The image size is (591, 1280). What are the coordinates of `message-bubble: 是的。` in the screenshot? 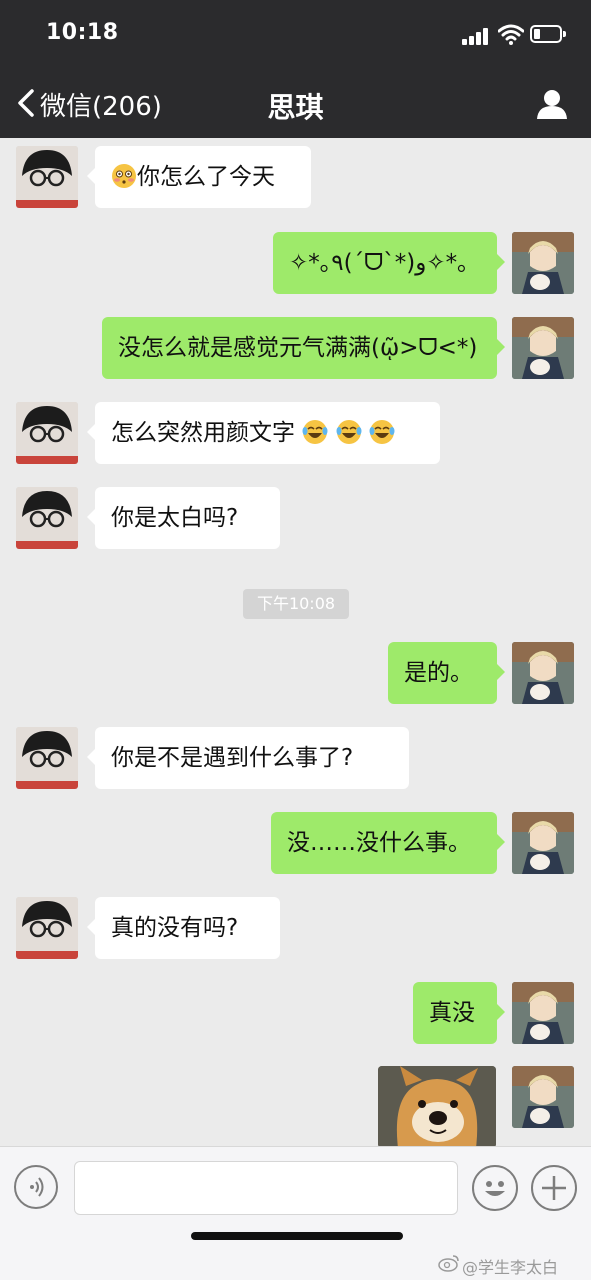 It's located at (446, 673).